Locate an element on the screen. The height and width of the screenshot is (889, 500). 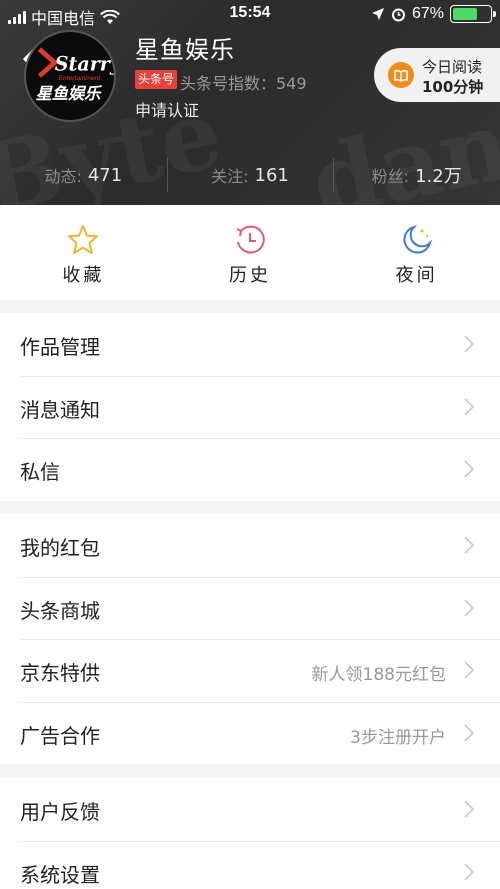
menu-item-label: 消息通知 is located at coordinates (60, 409).